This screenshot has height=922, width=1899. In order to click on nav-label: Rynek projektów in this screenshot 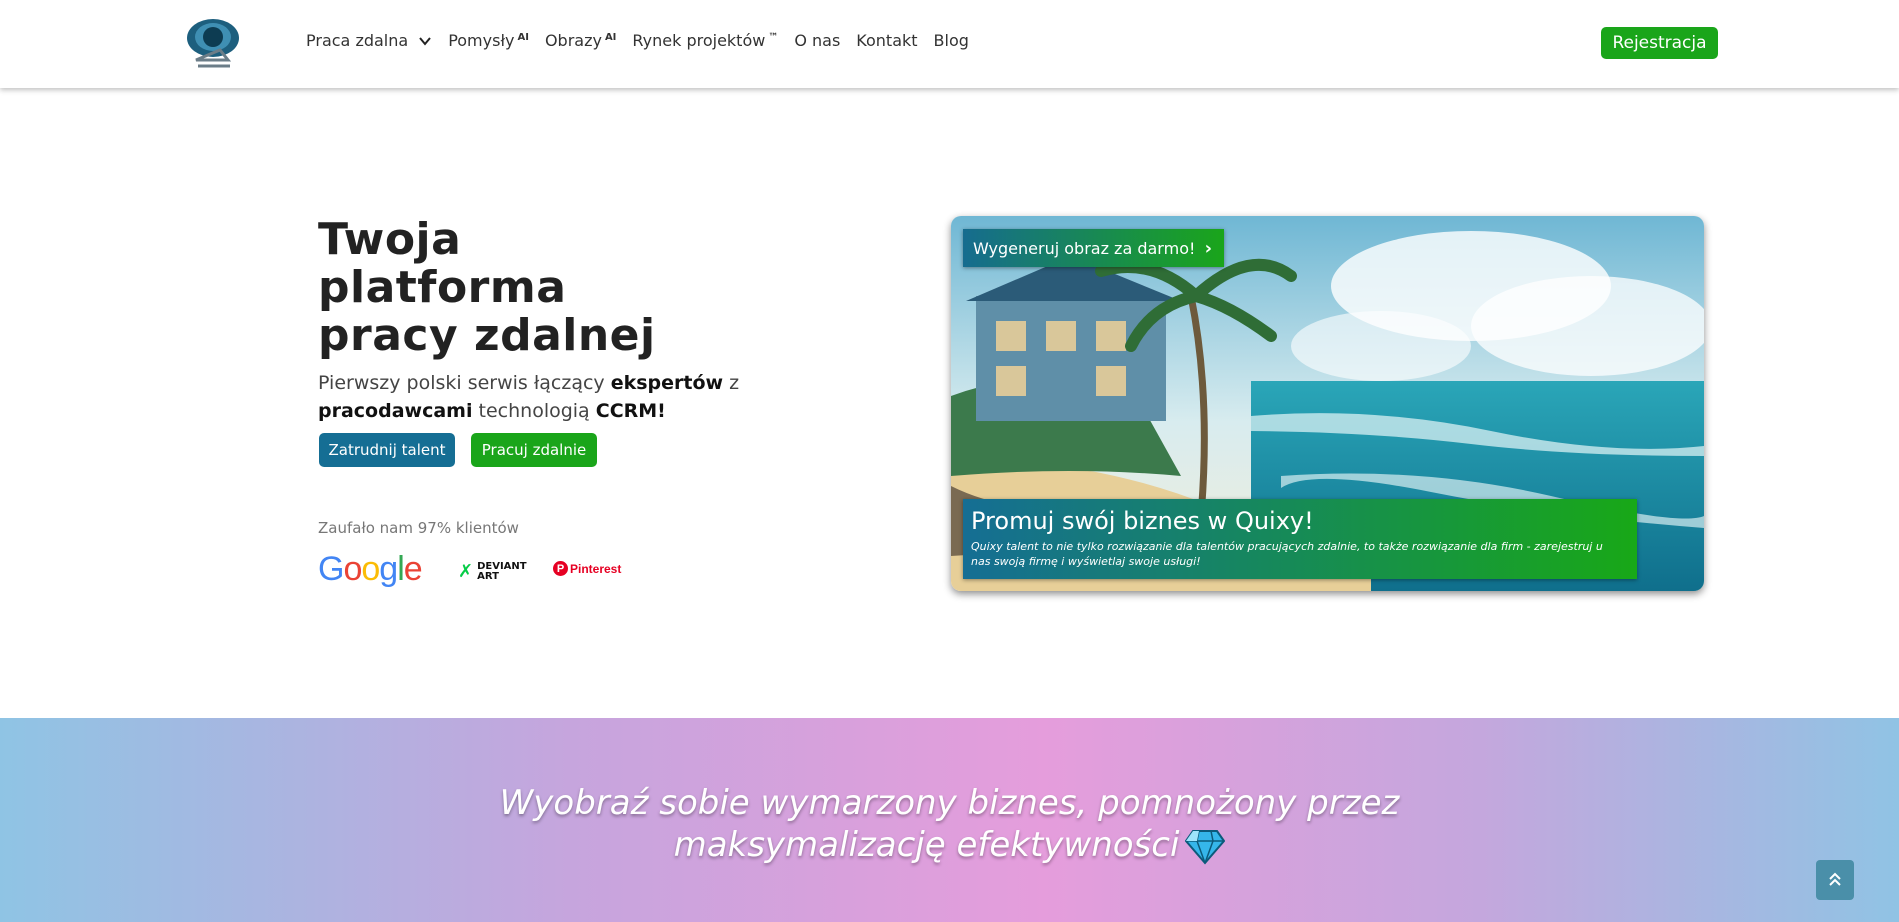, I will do `click(699, 40)`.